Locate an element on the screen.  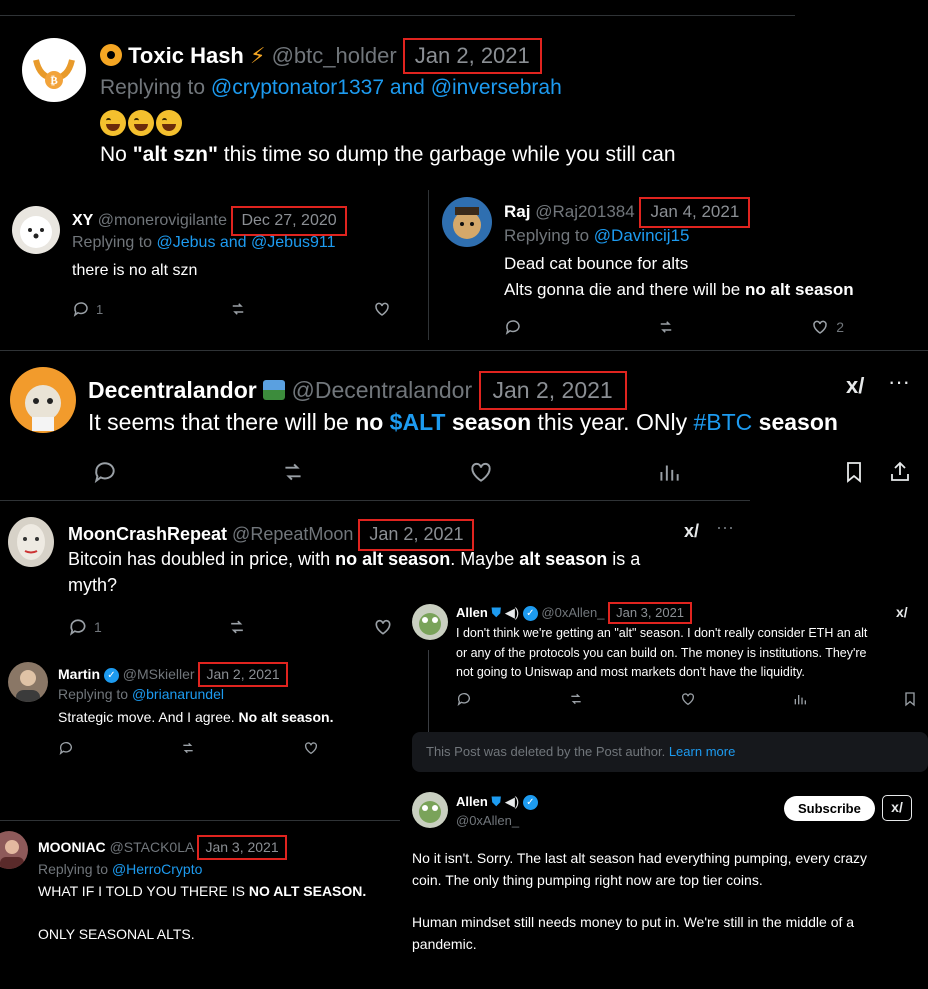
post-date: Dec 27, 2020 is located at coordinates (289, 221).